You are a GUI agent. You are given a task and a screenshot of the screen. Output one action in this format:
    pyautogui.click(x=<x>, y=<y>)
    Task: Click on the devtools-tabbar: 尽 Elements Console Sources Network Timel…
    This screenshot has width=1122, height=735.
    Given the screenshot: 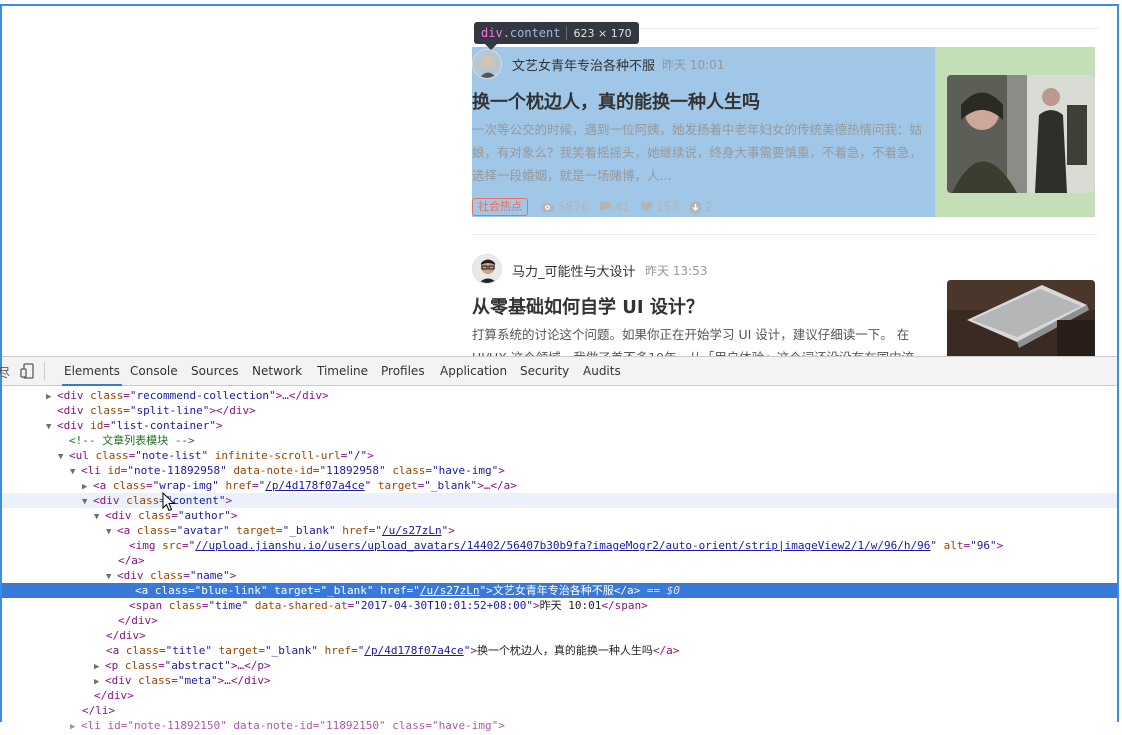 What is the action you would take?
    pyautogui.click(x=558, y=371)
    